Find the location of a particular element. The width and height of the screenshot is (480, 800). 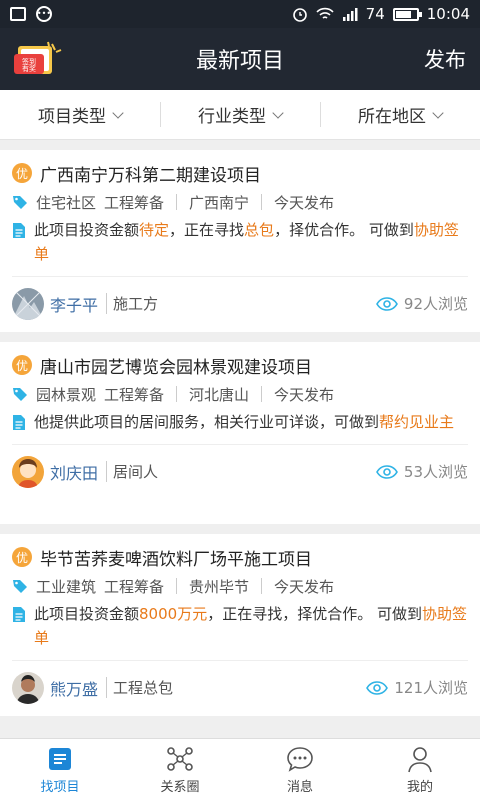

signal-icon is located at coordinates (350, 14).